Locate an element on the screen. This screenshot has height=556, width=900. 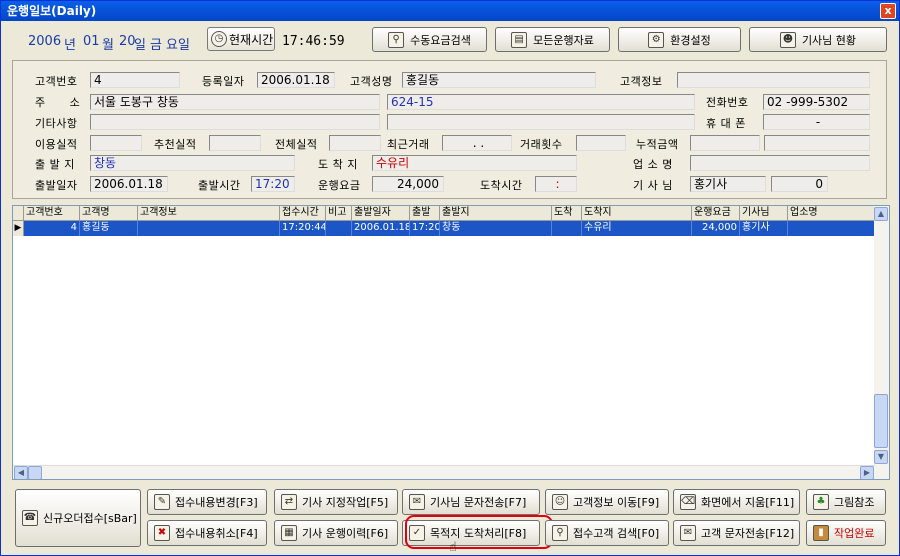
picture-ref-button: ♣ 그림참조 is located at coordinates (846, 502).